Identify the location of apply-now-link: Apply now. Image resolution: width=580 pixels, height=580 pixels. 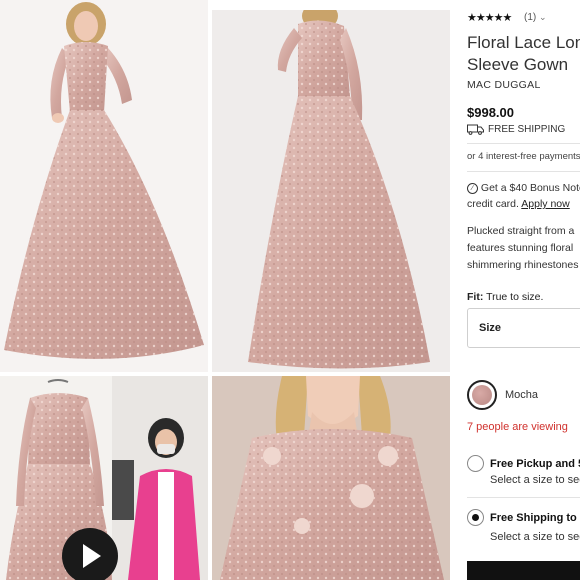
(545, 204).